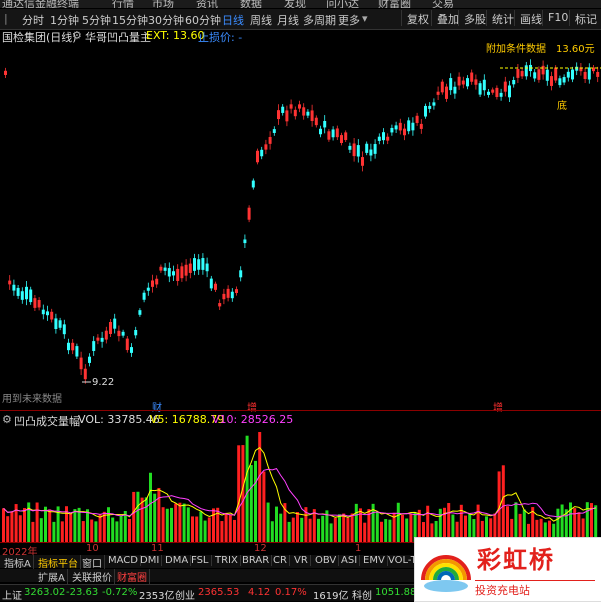 This screenshot has width=601, height=602. What do you see at coordinates (207, 4) in the screenshot?
I see `menu-news: 资讯` at bounding box center [207, 4].